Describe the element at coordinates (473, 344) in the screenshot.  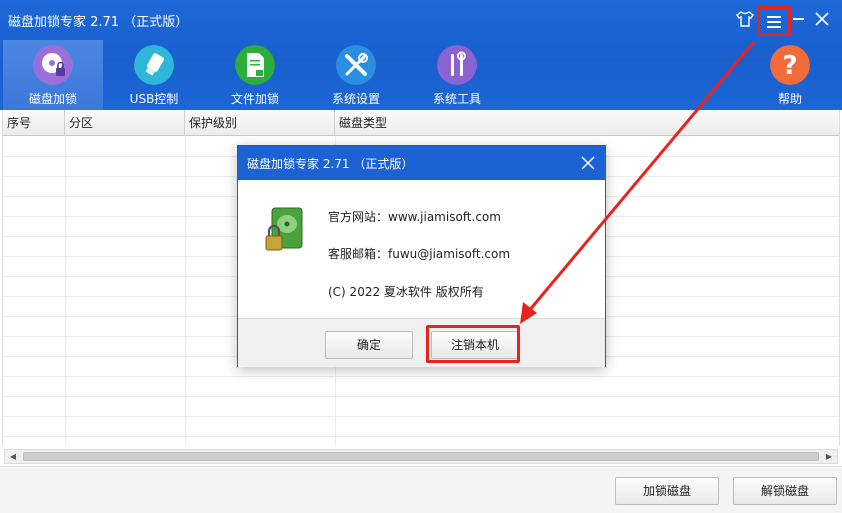
I see `highlight-box-deregister` at that location.